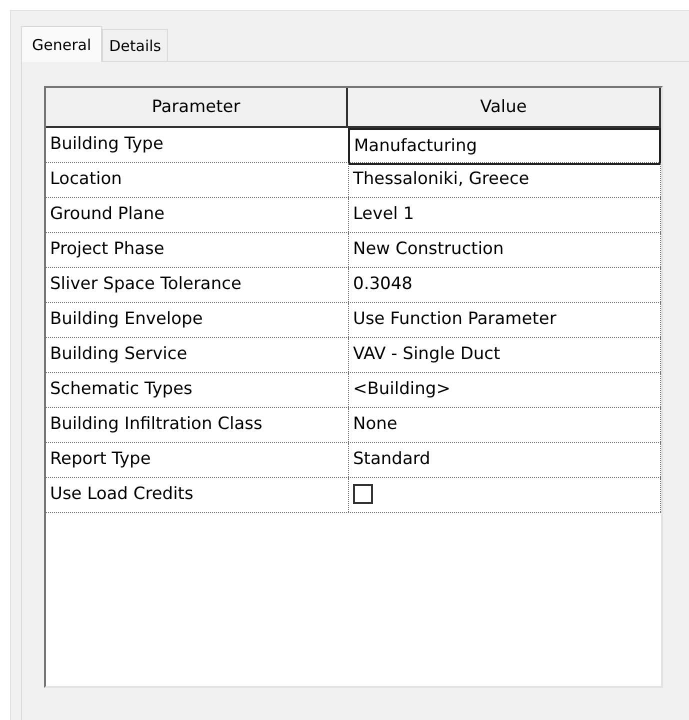 Image resolution: width=689 pixels, height=720 pixels. What do you see at coordinates (145, 284) in the screenshot?
I see `parameter-cell-text: Sliver Space Tolerance` at bounding box center [145, 284].